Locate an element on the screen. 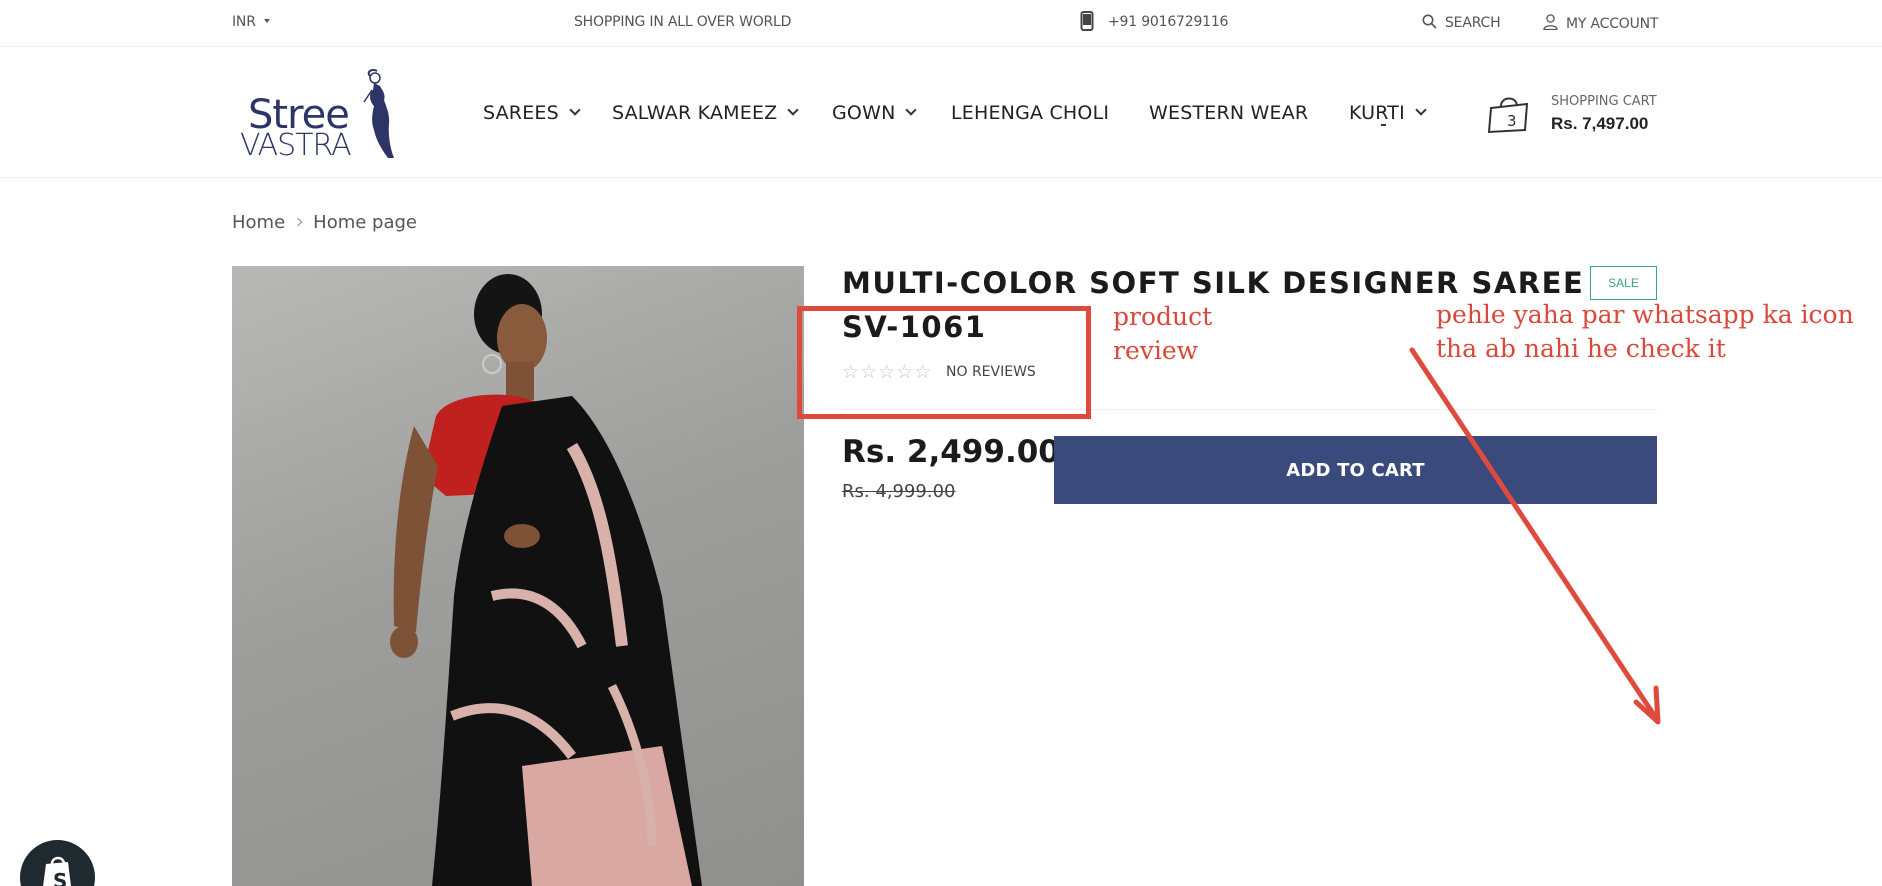 This screenshot has height=886, width=1882. compare-at-price: Rs. 4,999.00 is located at coordinates (899, 491).